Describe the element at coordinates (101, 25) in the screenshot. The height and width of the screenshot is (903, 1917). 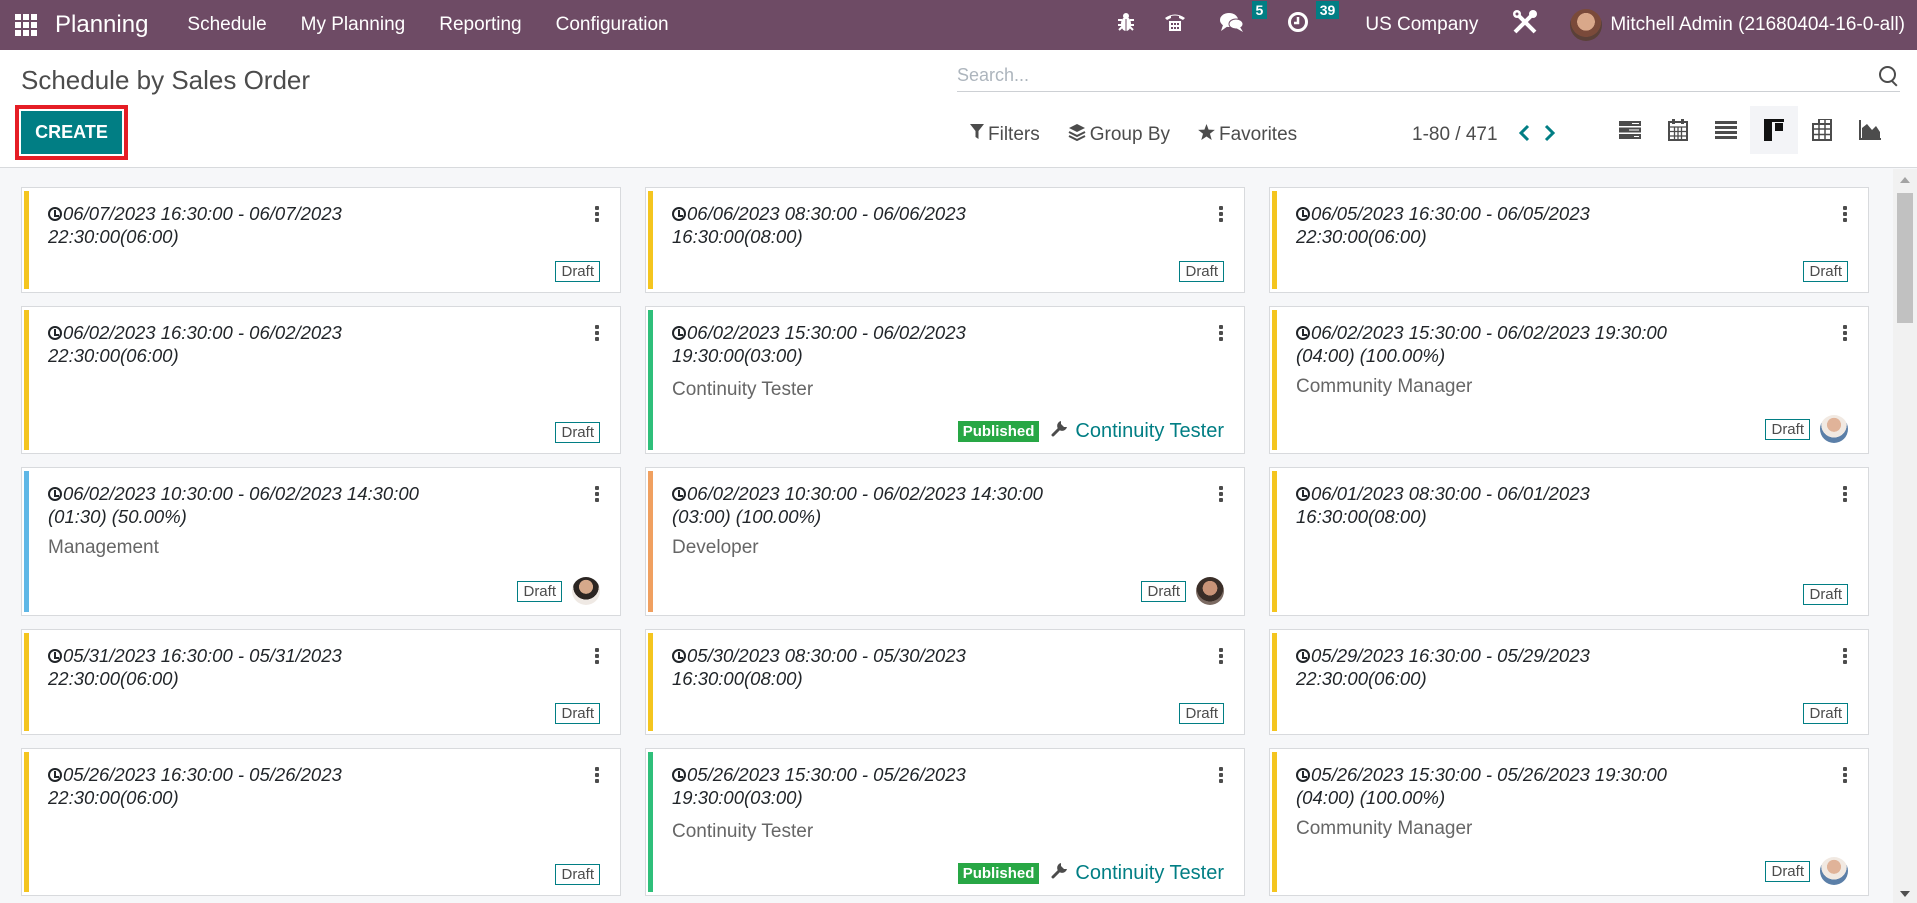
I see `app-name: Planning` at that location.